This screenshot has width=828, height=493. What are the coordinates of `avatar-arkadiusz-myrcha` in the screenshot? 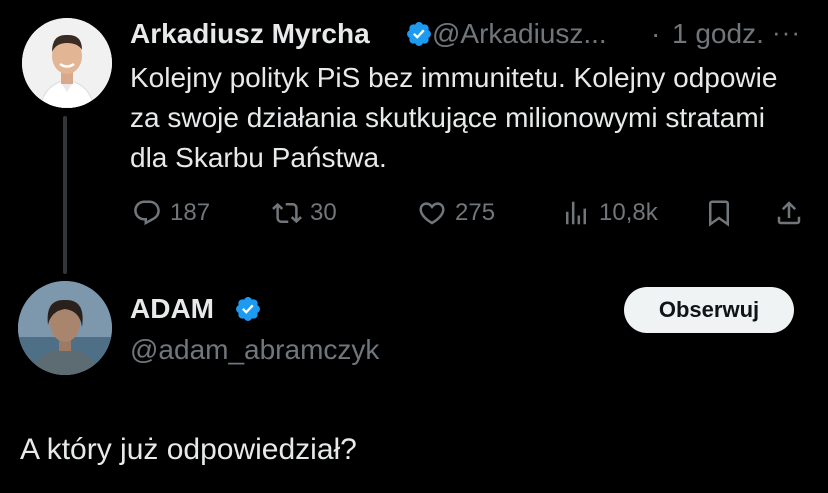 It's located at (67, 63).